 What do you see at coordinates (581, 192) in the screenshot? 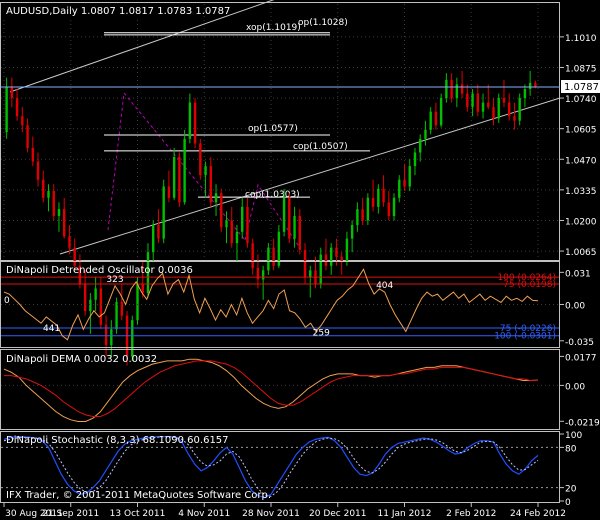
I see `price-tick-label: 1.0335` at bounding box center [581, 192].